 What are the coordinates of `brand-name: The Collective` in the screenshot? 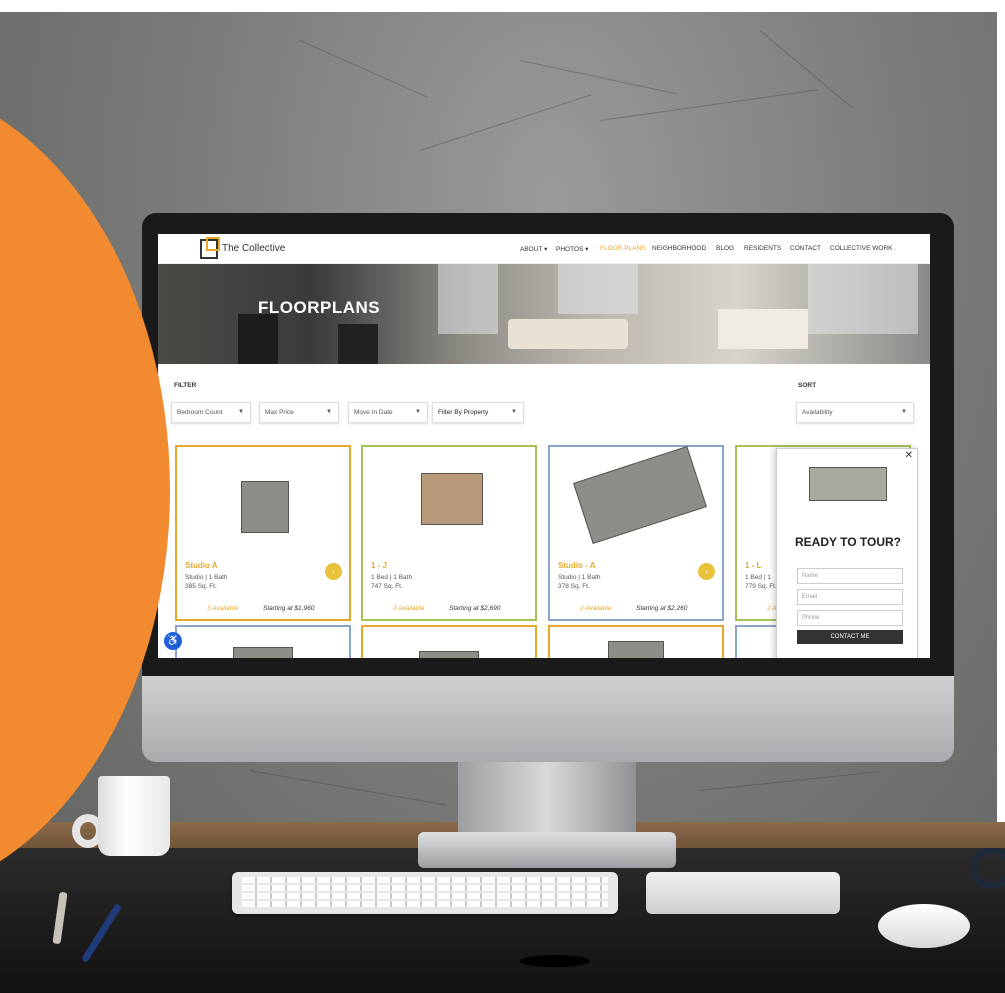 It's located at (253, 248).